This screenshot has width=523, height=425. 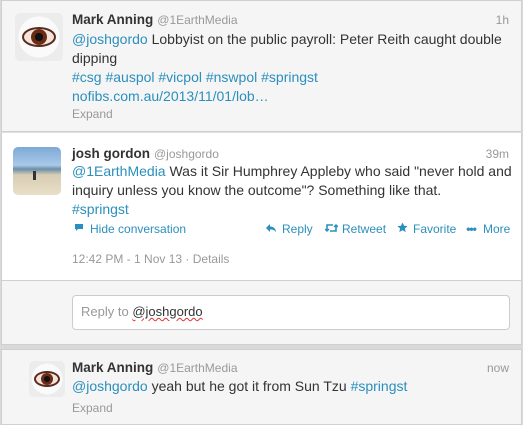 I want to click on favorite-button: Favorite, so click(x=425, y=229).